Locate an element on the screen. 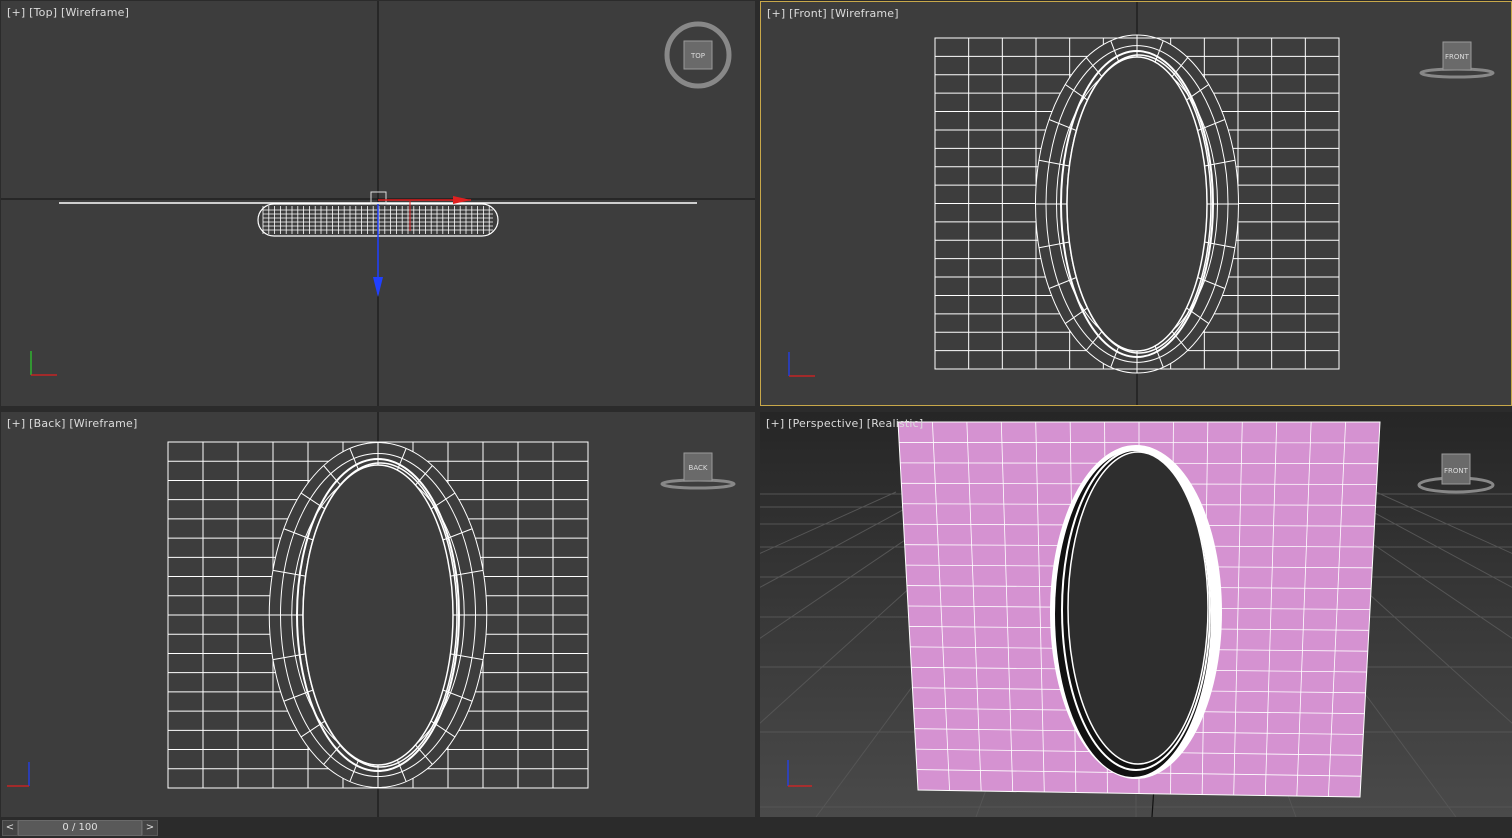 This screenshot has width=1512, height=838. viewport-shading-mode: [Realistic] is located at coordinates (895, 423).